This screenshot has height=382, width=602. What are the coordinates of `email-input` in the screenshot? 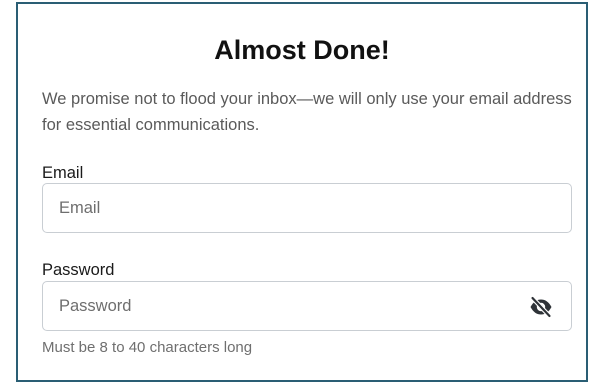 It's located at (307, 208).